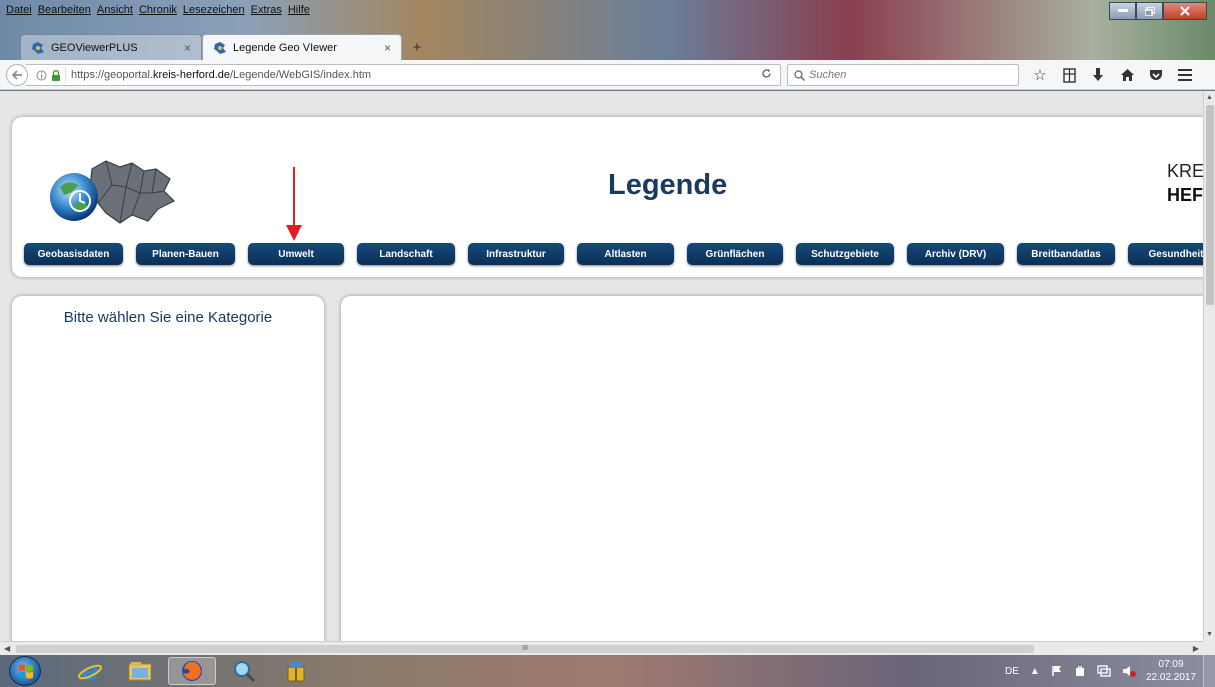 The width and height of the screenshot is (1215, 687). I want to click on search-app-icon, so click(244, 671).